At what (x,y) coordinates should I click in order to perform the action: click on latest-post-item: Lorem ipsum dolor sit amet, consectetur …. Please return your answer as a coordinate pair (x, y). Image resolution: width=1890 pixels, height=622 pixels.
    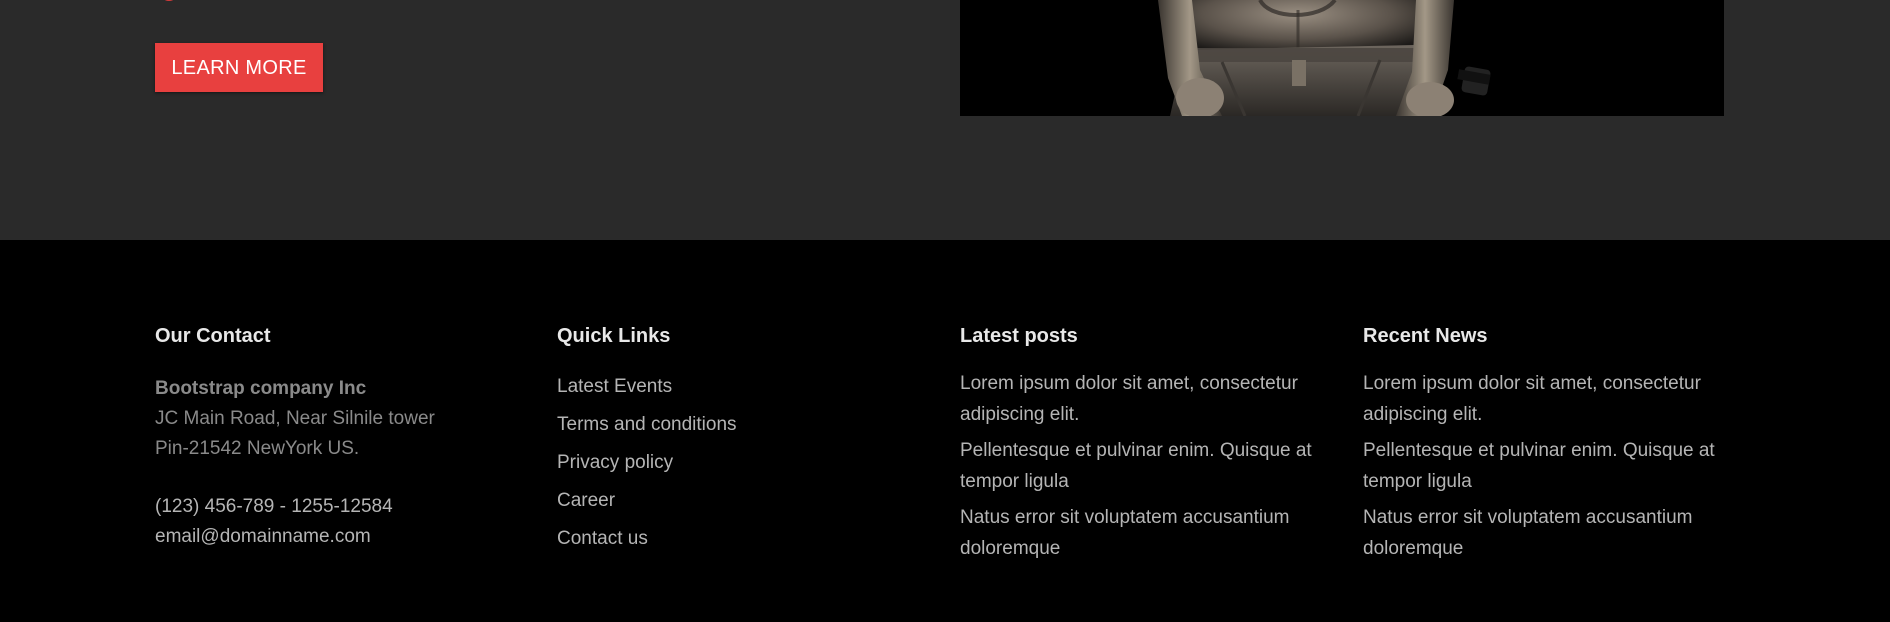
    Looking at the image, I should click on (1150, 399).